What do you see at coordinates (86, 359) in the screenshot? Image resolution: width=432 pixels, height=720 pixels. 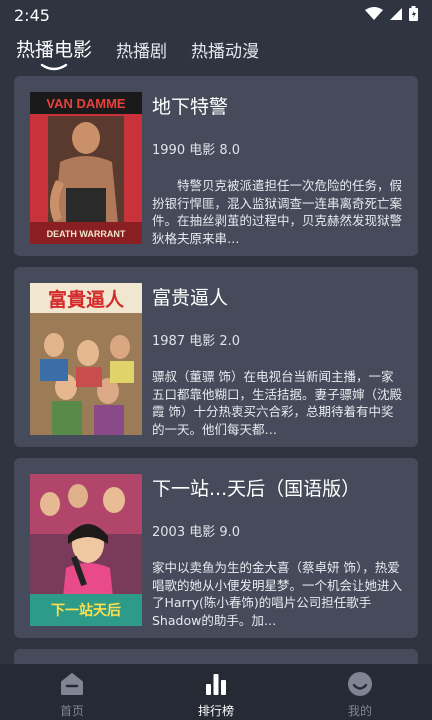 I see `movie-poster: 富貴逼人` at bounding box center [86, 359].